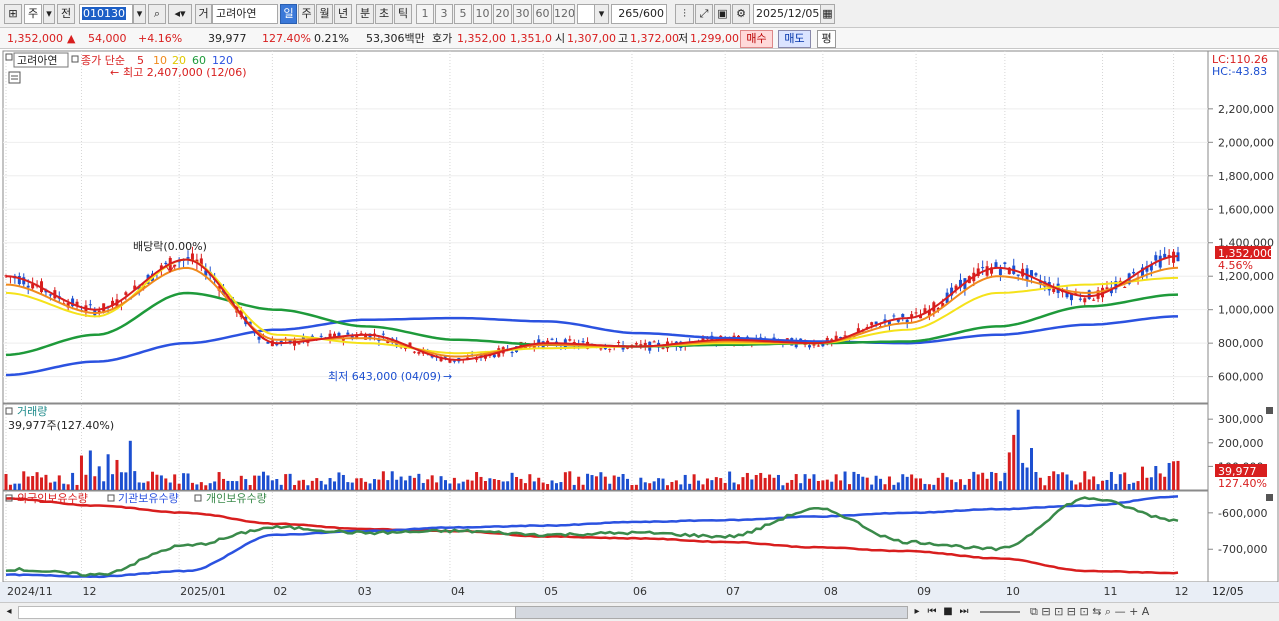 Image resolution: width=1279 pixels, height=621 pixels. Describe the element at coordinates (306, 14) in the screenshot. I see `period-week-tab: 주` at that location.